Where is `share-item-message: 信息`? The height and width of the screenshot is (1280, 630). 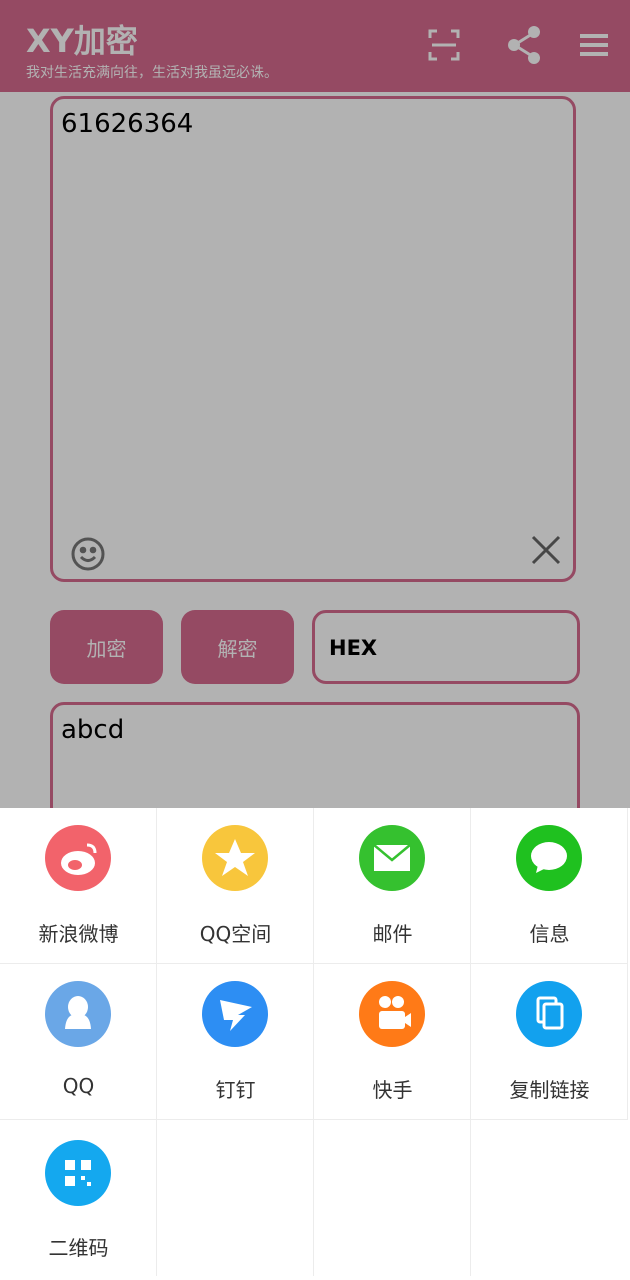
share-item-message: 信息 is located at coordinates (549, 886).